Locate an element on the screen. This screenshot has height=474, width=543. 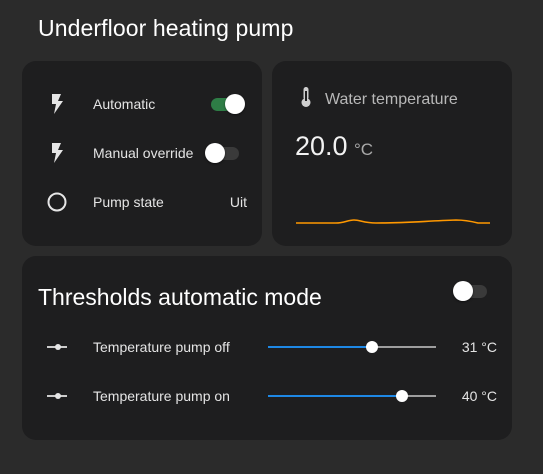
circle-outline-icon is located at coordinates (57, 202).